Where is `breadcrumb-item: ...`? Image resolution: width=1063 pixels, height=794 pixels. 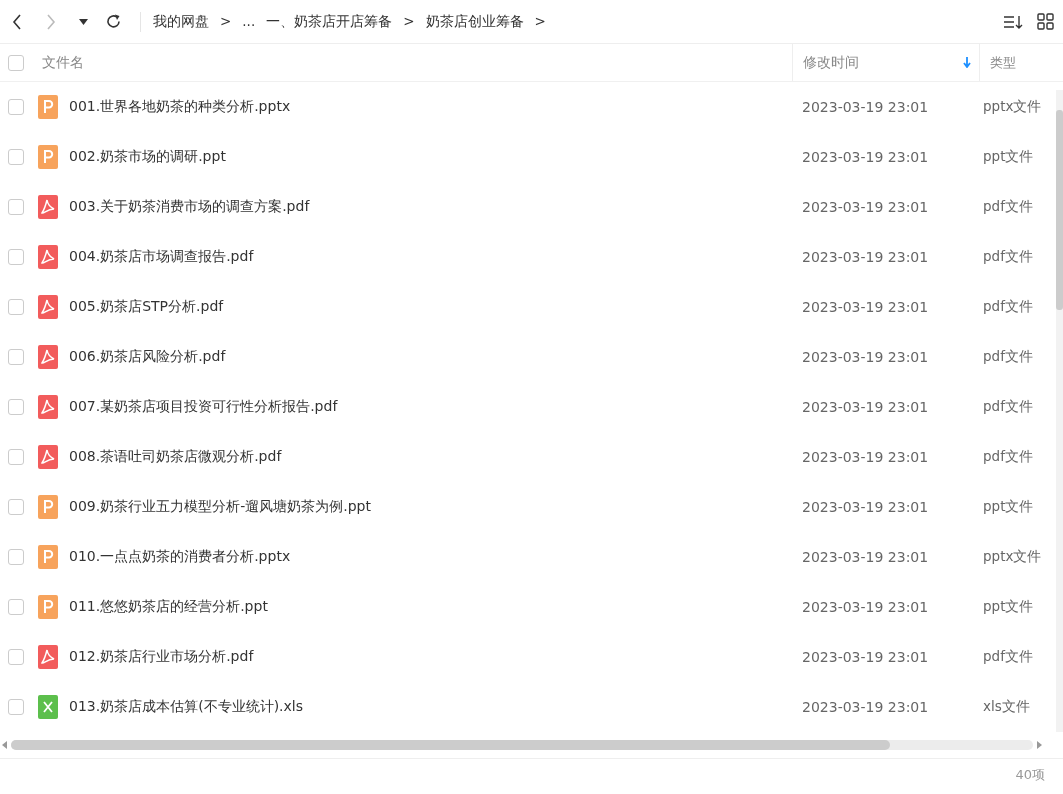
breadcrumb-item: ... is located at coordinates (249, 21).